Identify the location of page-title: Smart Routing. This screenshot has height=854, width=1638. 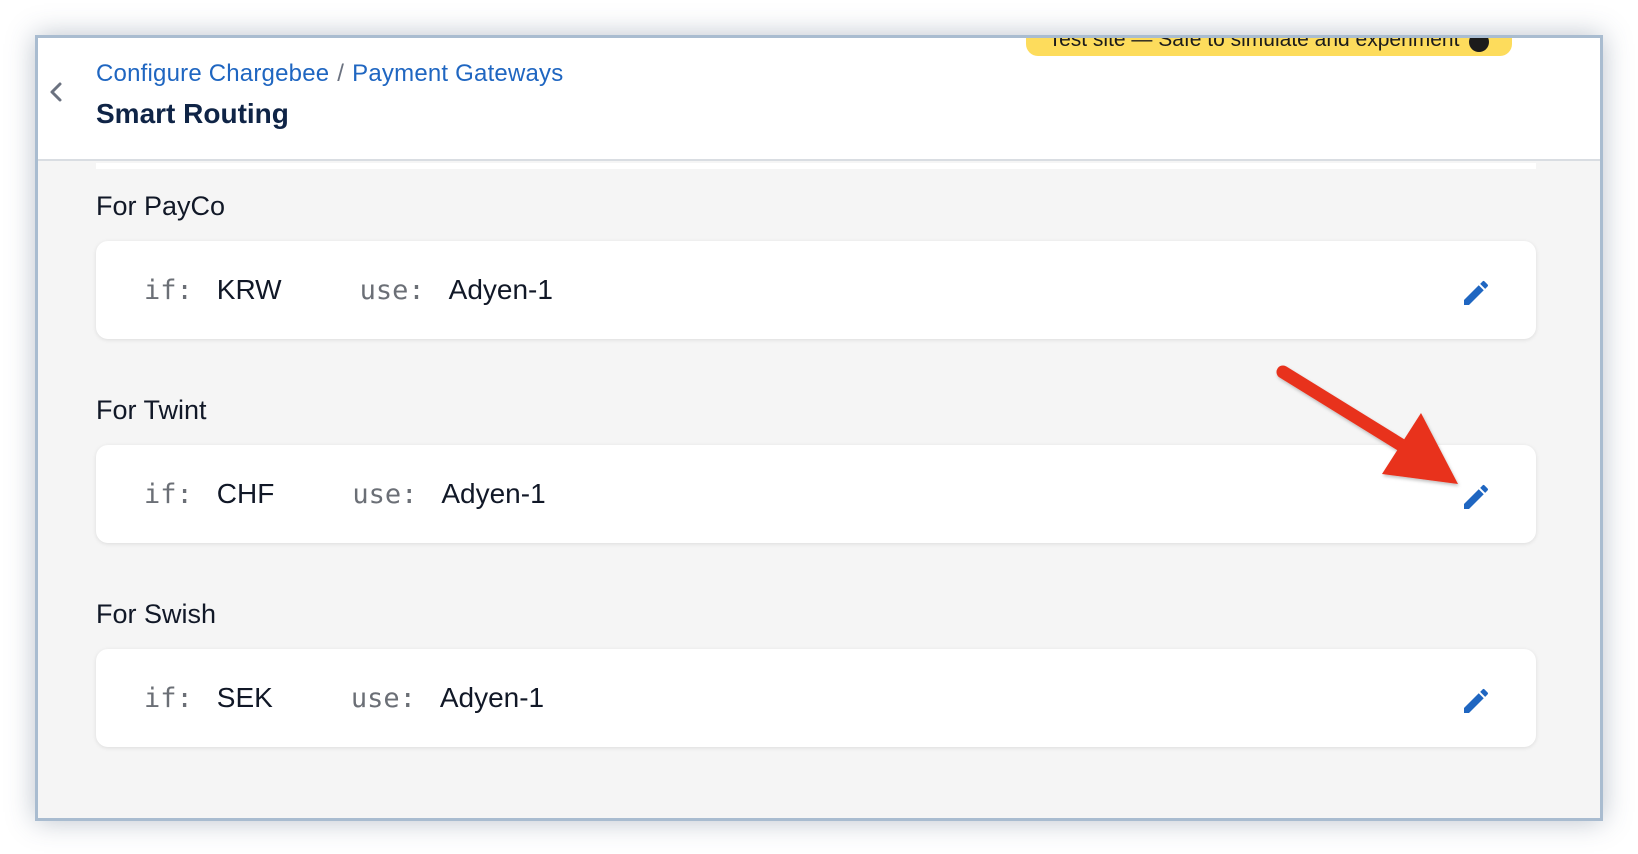
(192, 113).